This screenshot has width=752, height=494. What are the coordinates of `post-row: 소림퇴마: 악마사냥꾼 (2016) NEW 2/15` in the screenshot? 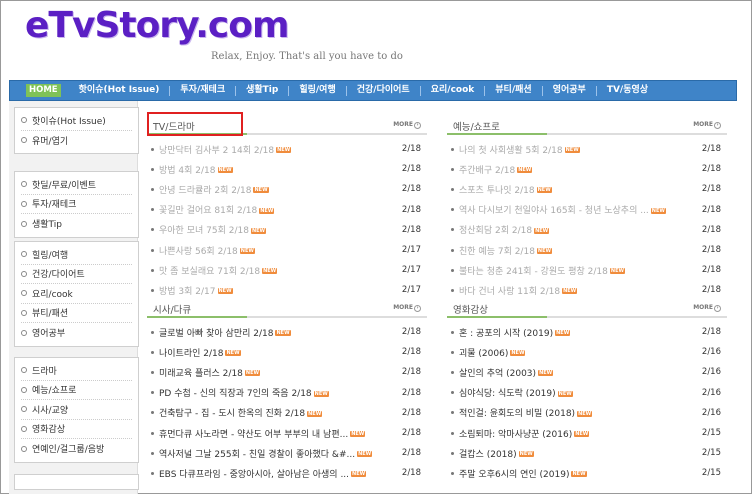 It's located at (587, 433).